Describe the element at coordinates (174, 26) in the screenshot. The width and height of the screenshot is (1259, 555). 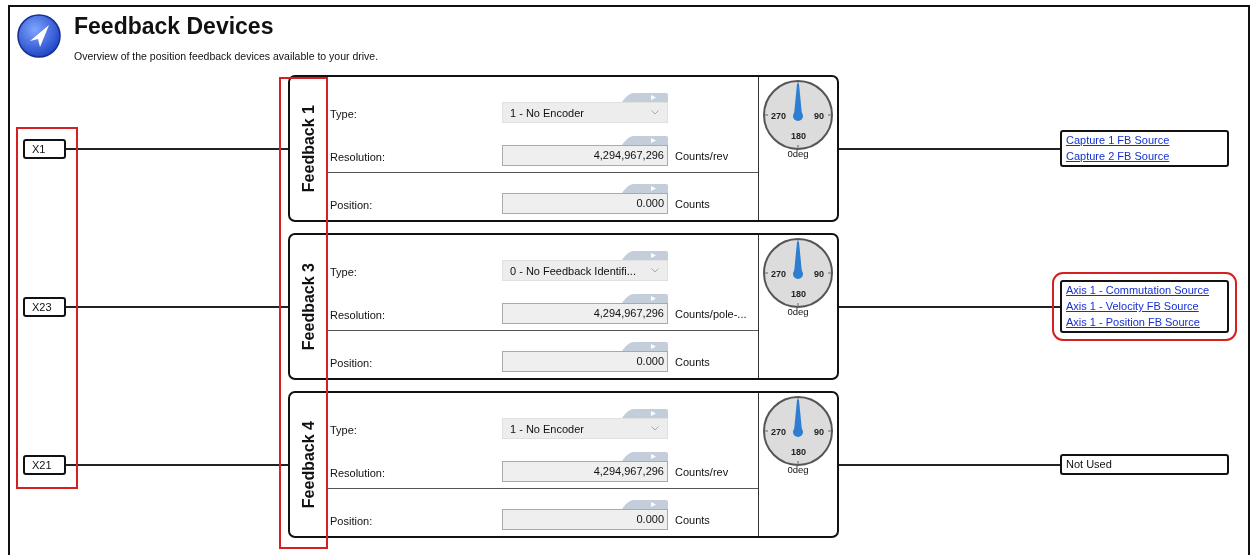
I see `page-title: Feedback Devices` at that location.